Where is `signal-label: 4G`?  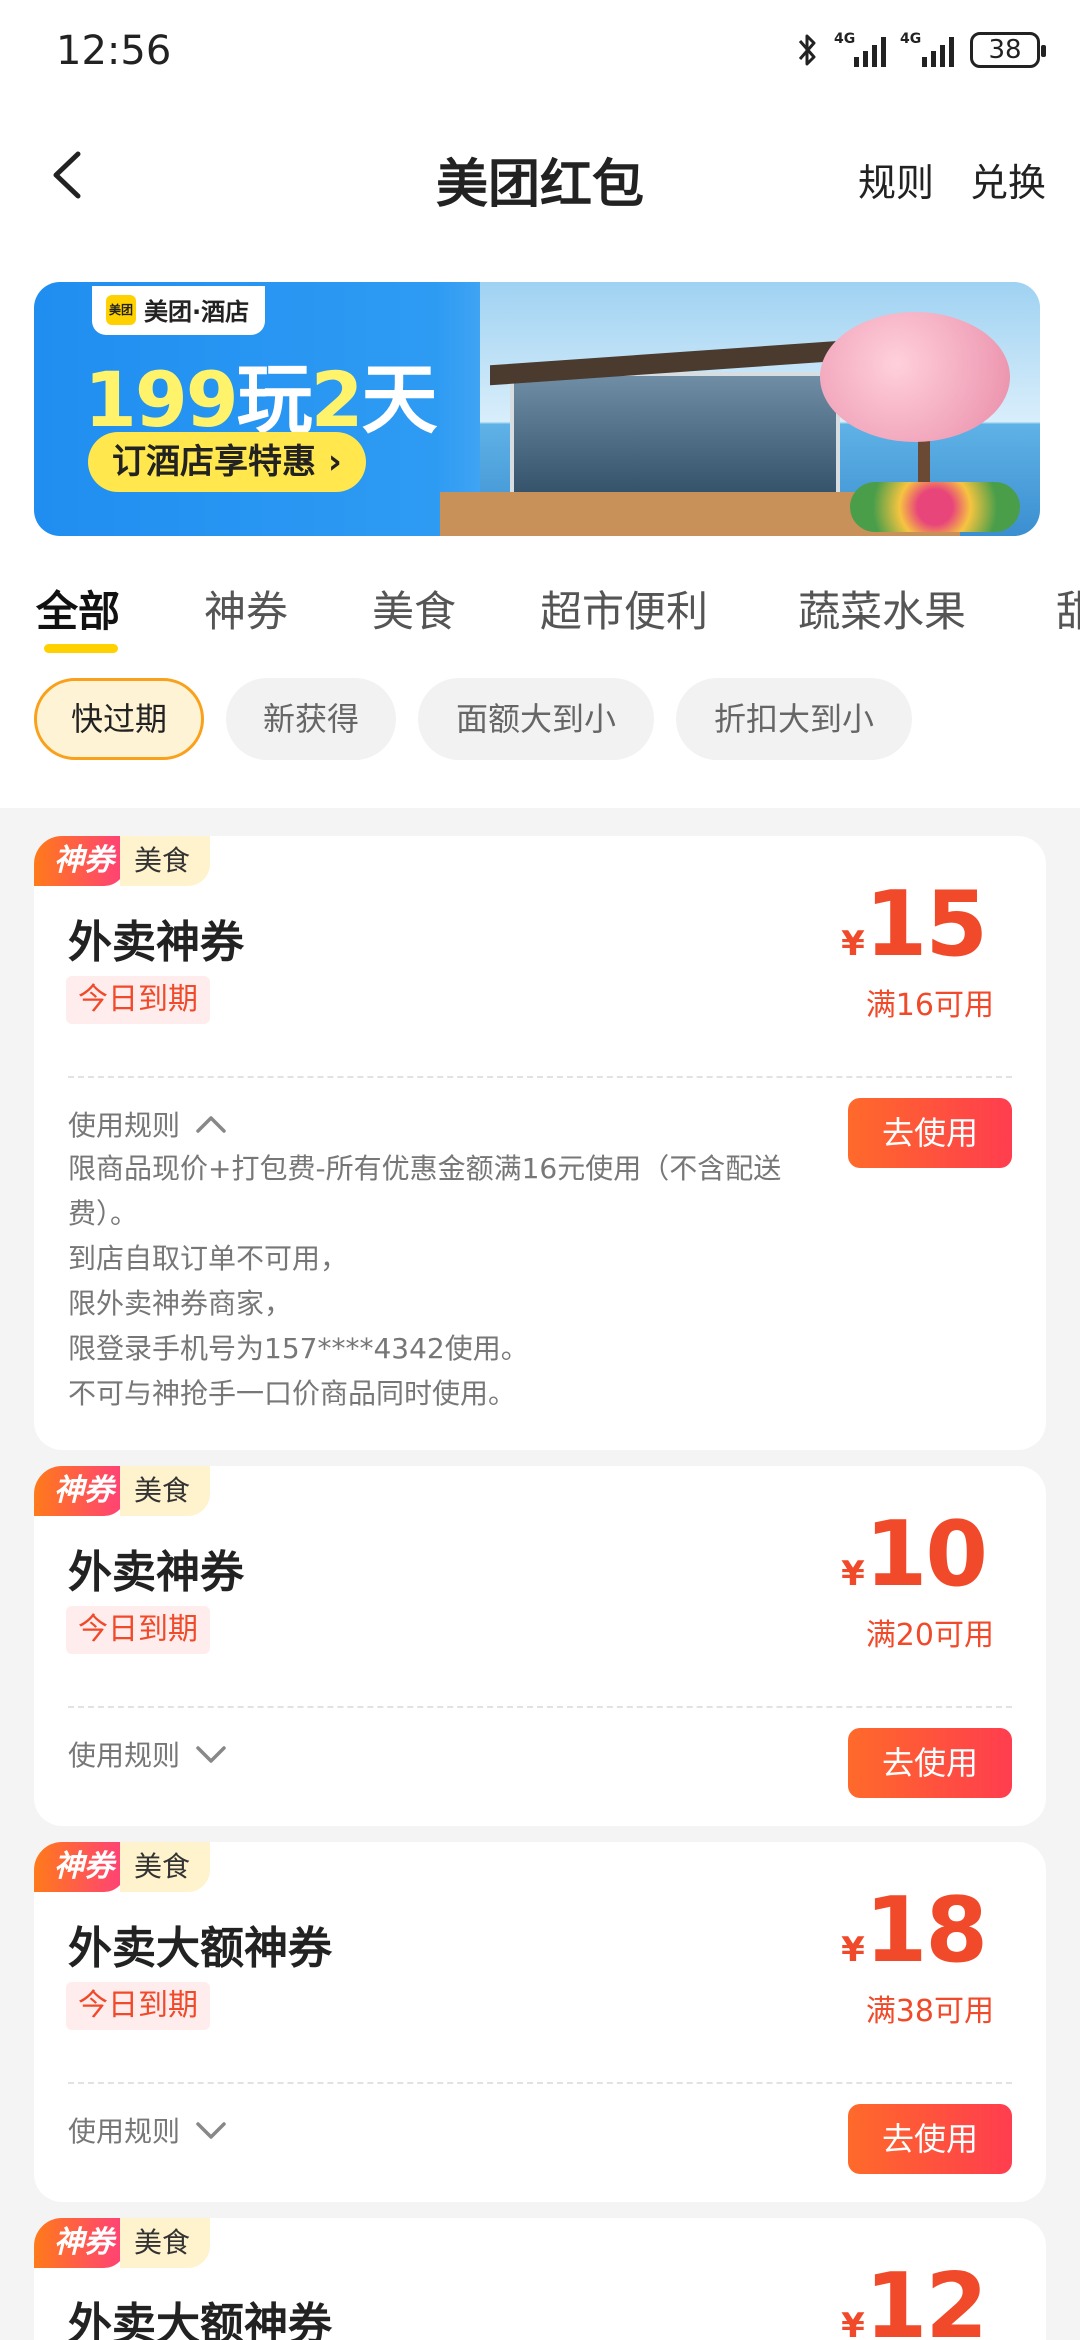 signal-label: 4G is located at coordinates (845, 39).